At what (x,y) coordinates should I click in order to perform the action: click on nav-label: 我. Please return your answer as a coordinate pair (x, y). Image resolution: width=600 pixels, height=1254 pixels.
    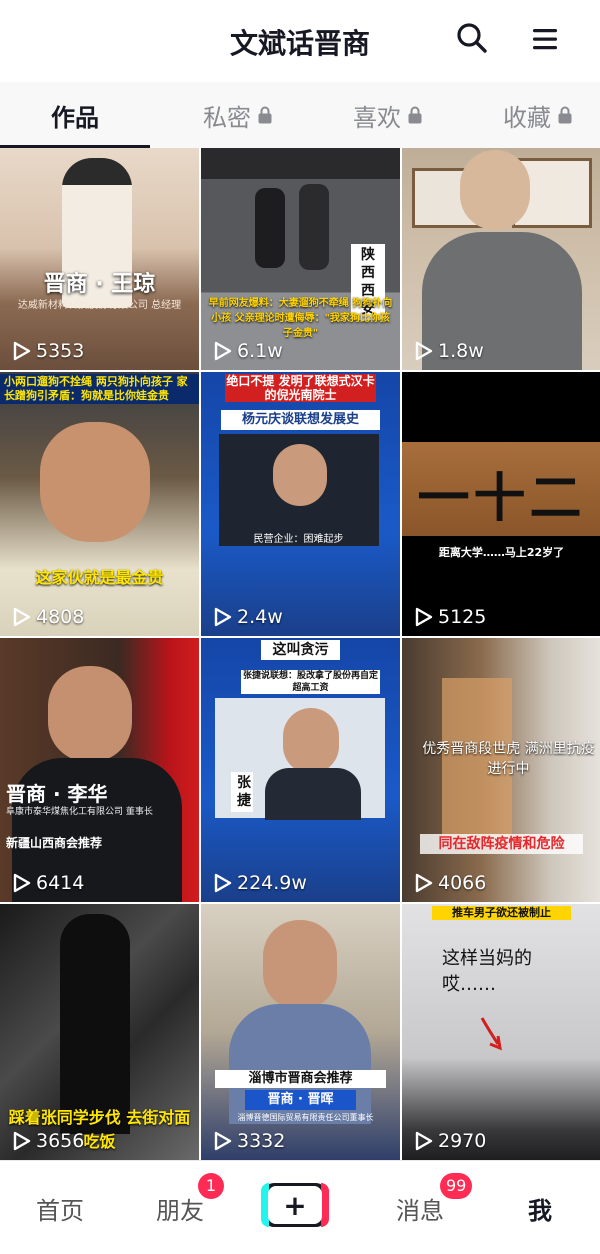
    Looking at the image, I should click on (540, 1210).